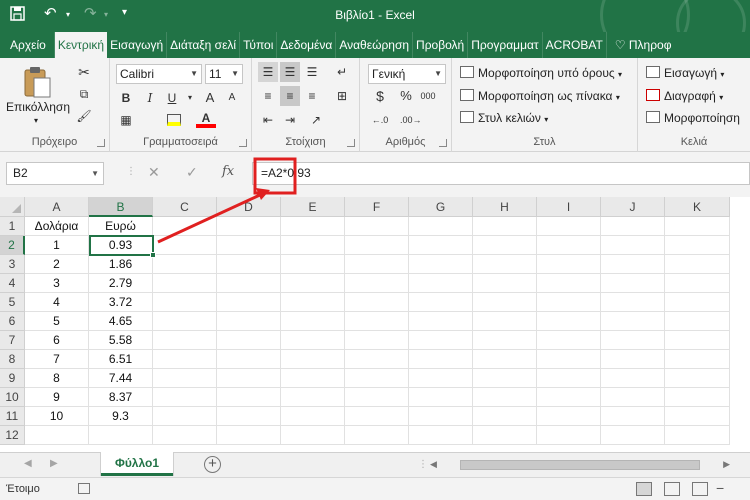  Describe the element at coordinates (575, 45) in the screenshot. I see `tab-acrobat: ACROBAT` at that location.